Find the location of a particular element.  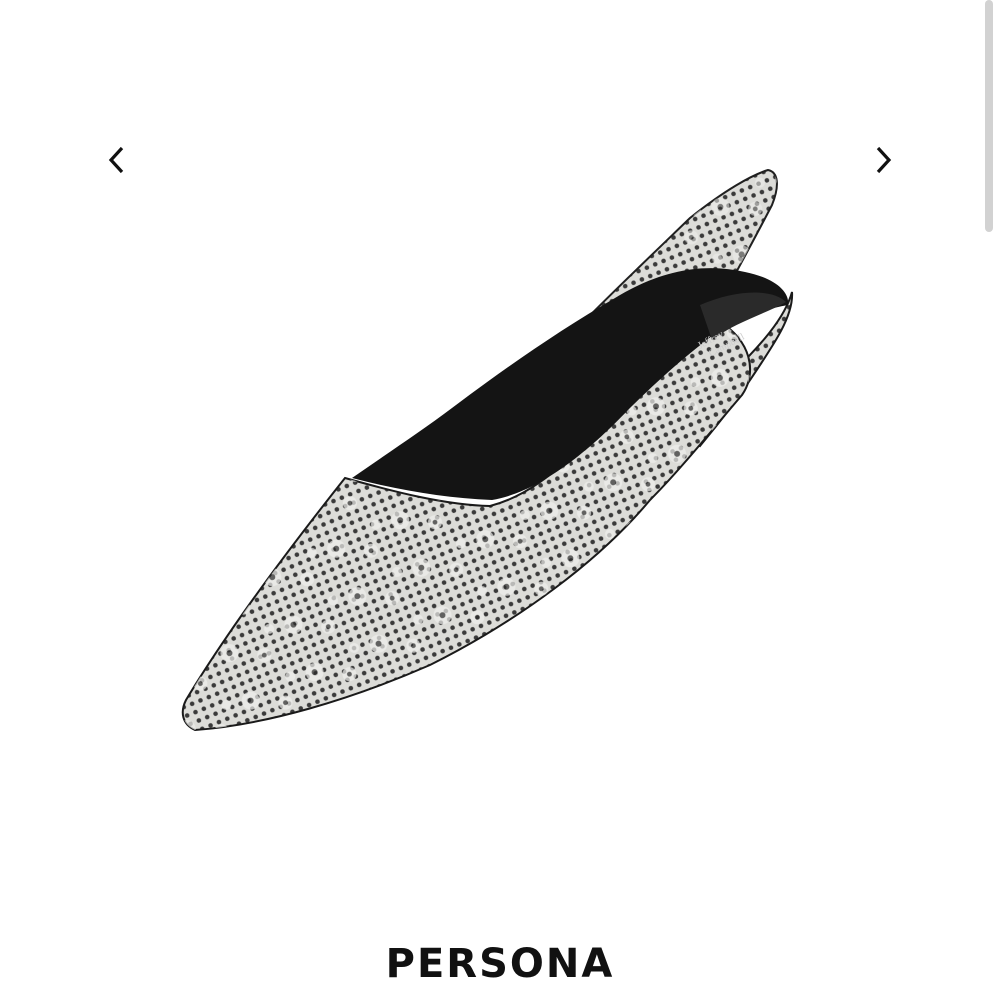

product-title: PERSONA is located at coordinates (500, 964).